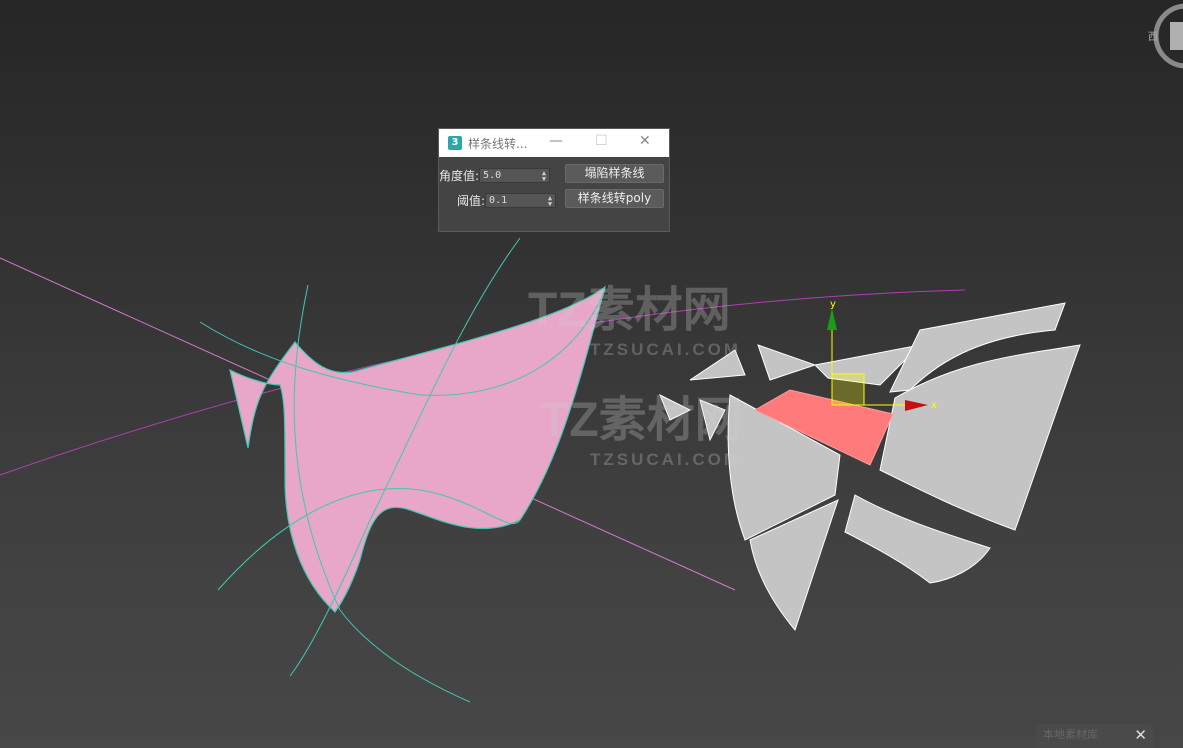  What do you see at coordinates (614, 173) in the screenshot?
I see `collapse-spline-button: 塌陷样条线` at bounding box center [614, 173].